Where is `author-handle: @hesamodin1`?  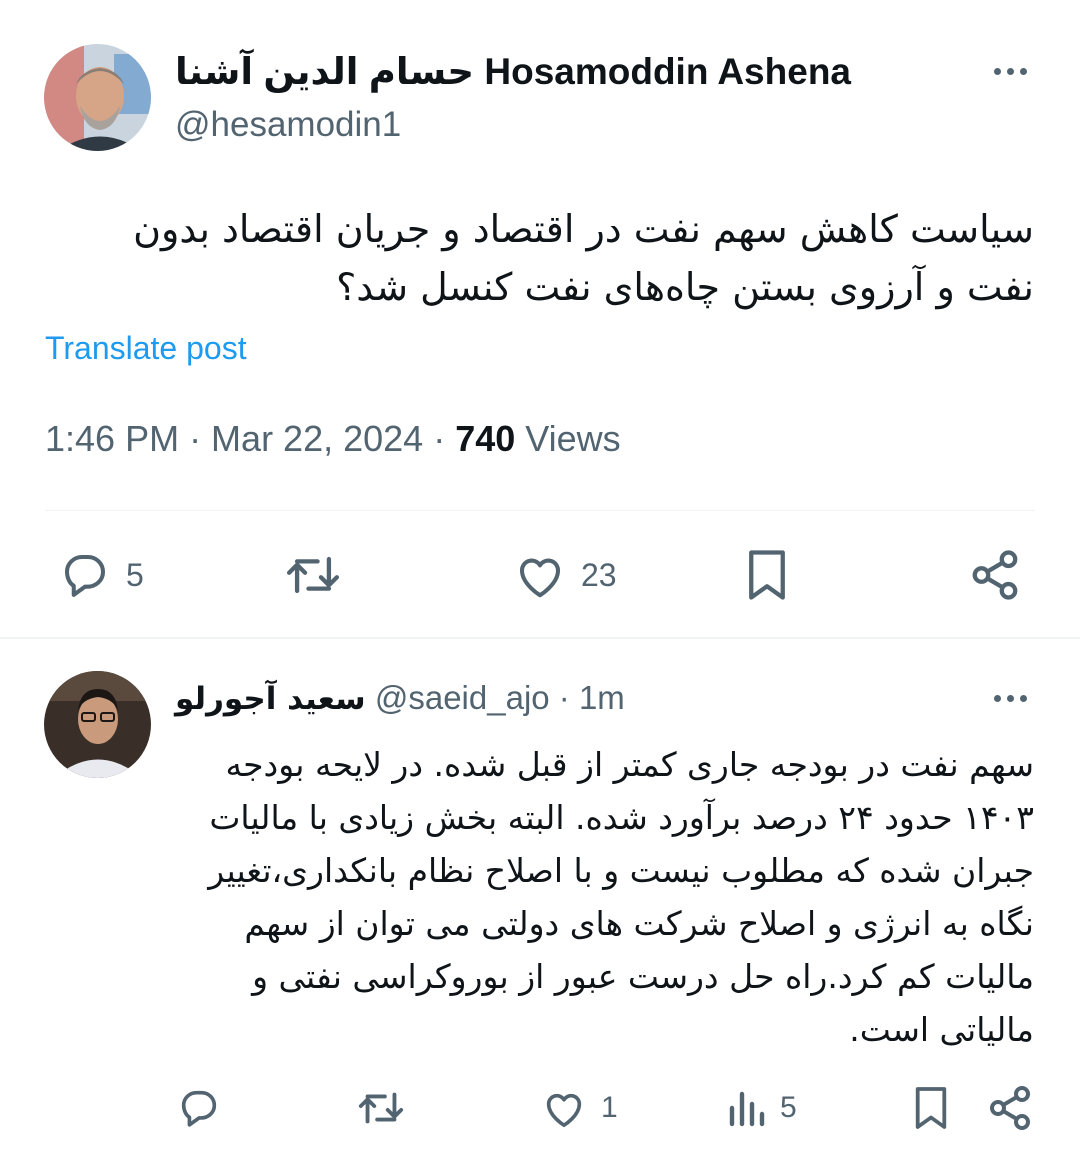
author-handle: @hesamodin1 is located at coordinates (288, 125).